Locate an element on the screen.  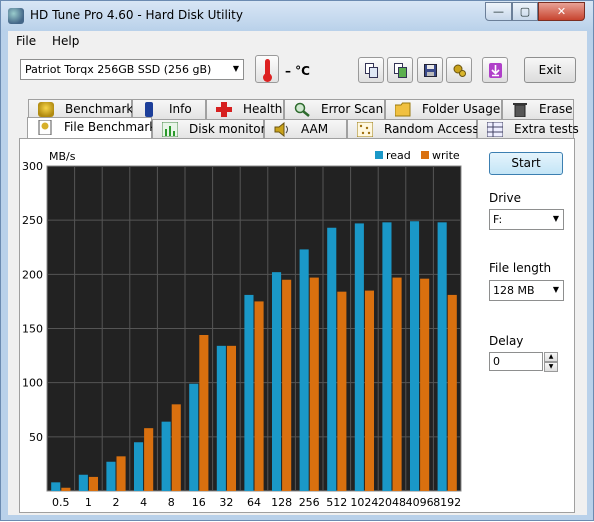
drive-label: Drive is located at coordinates (505, 198).